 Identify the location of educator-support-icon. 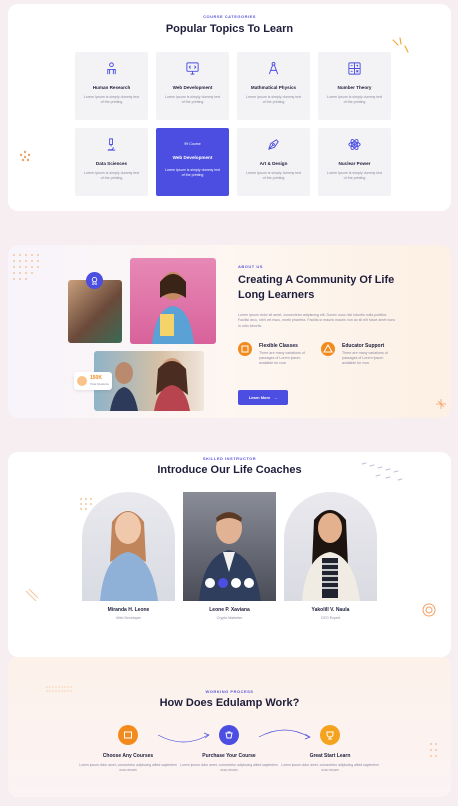
(328, 349).